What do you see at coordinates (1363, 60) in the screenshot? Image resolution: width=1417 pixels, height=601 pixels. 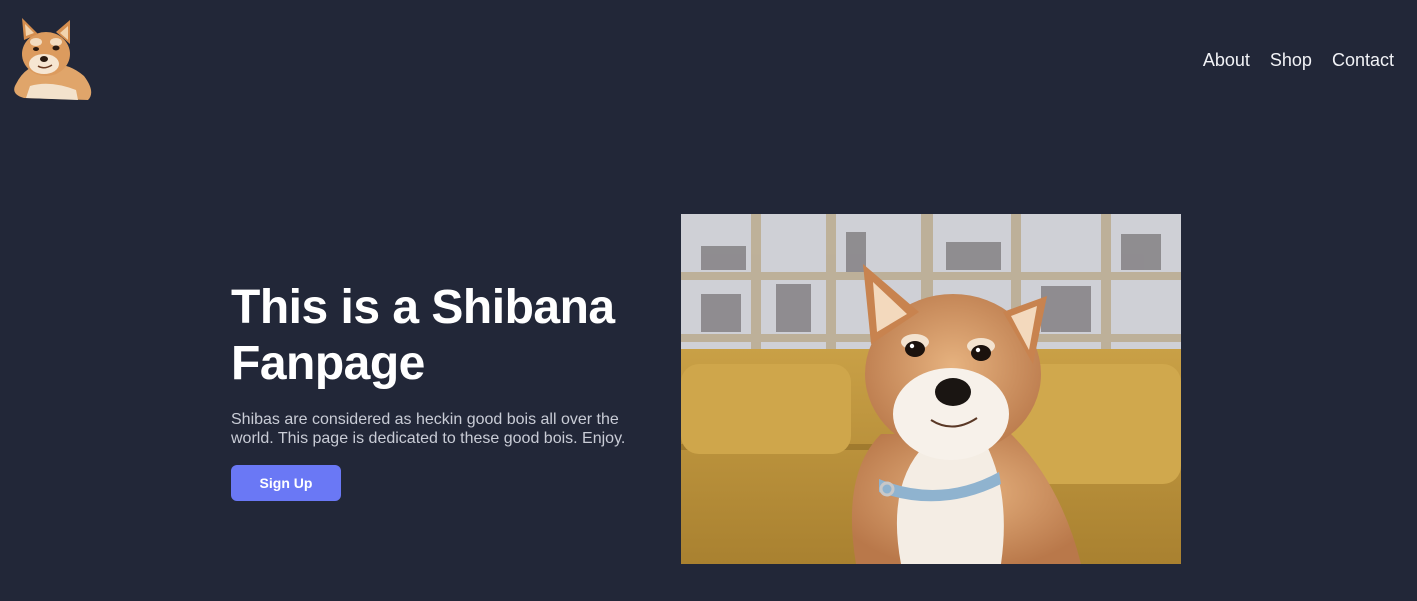 I see `nav-contact-link: Contact` at bounding box center [1363, 60].